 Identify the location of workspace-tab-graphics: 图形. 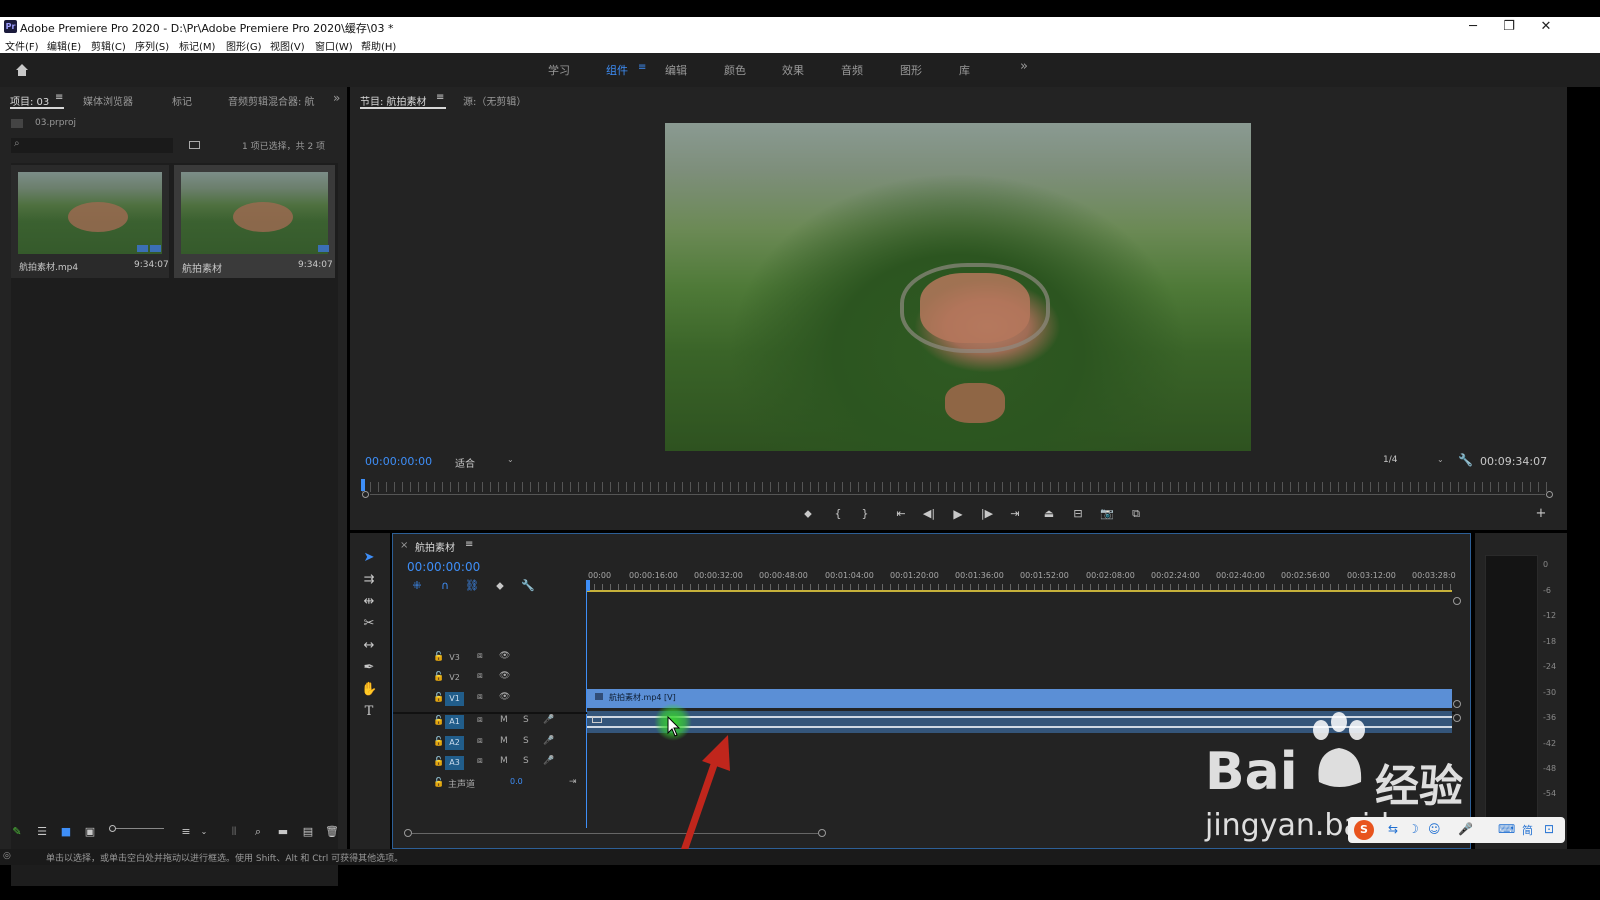
(911, 70).